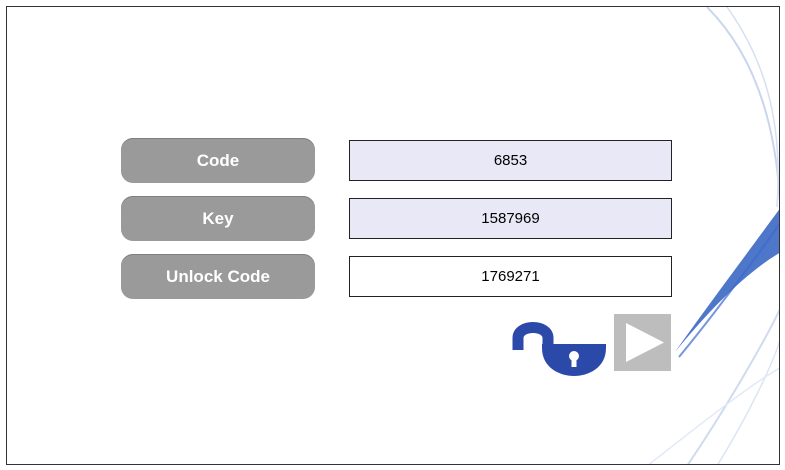  Describe the element at coordinates (218, 160) in the screenshot. I see `code-label: Code` at that location.